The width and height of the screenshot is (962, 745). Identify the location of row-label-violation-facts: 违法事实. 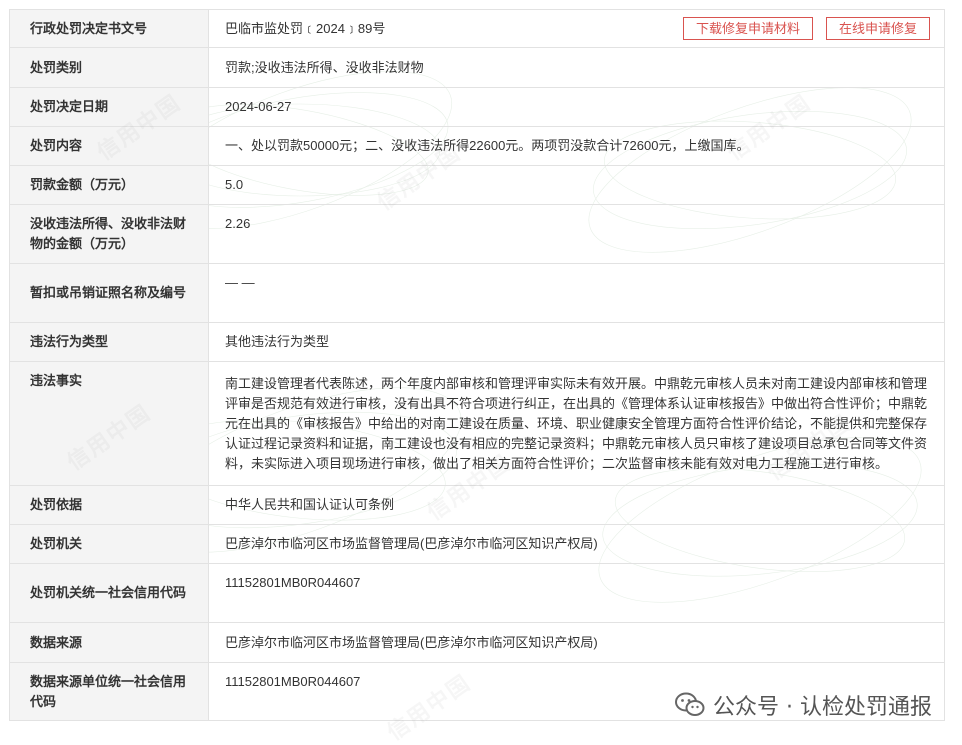
(109, 423).